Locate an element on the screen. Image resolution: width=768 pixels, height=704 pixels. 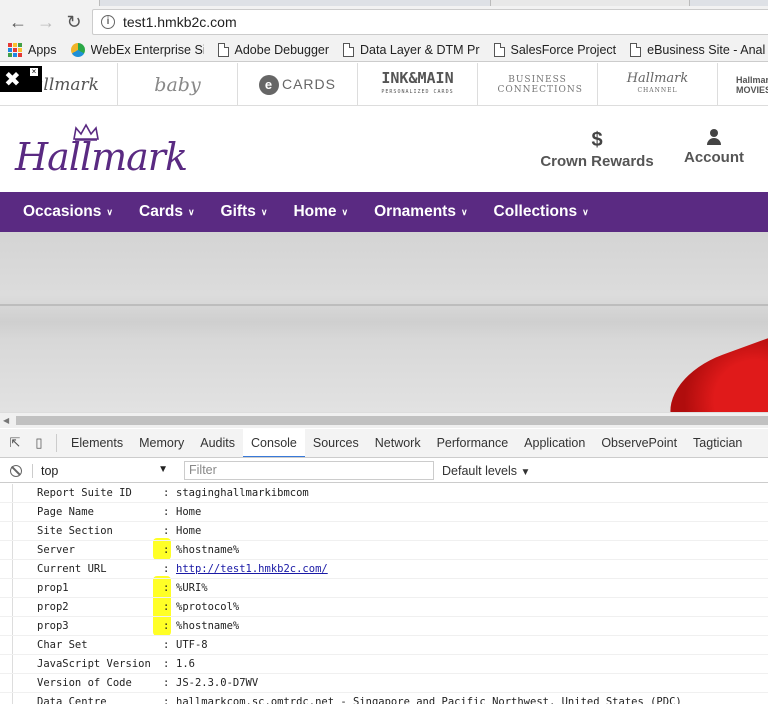
bookmark-webex: WebEx Enterprise Site is located at coordinates (137, 49).